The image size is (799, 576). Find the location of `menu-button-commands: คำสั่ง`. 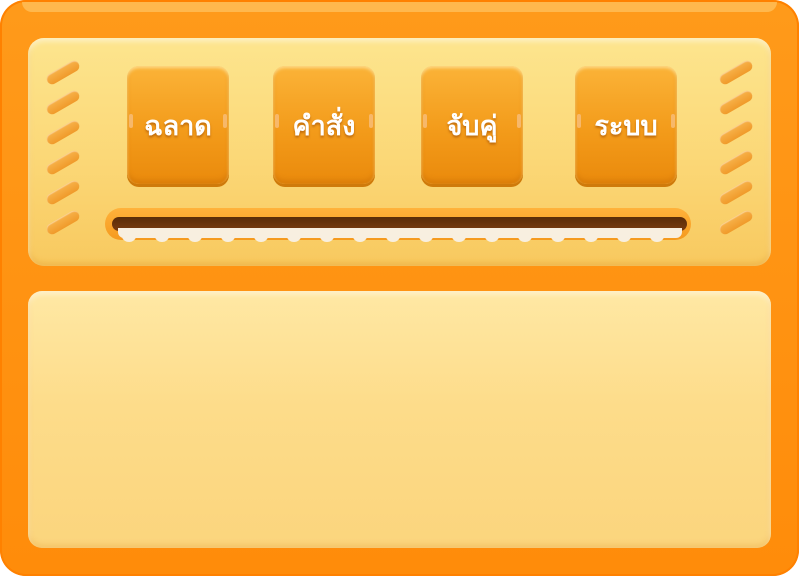

menu-button-commands: คำสั่ง is located at coordinates (324, 125).